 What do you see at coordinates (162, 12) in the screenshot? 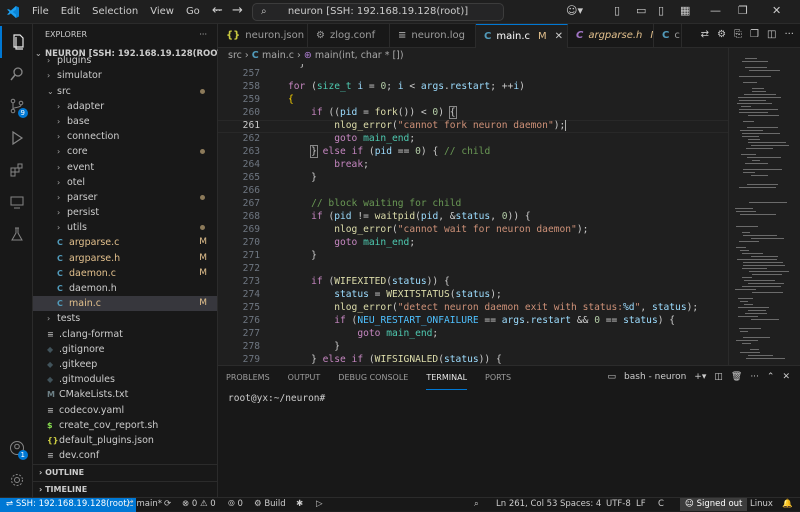
I see `menu-view: View` at bounding box center [162, 12].